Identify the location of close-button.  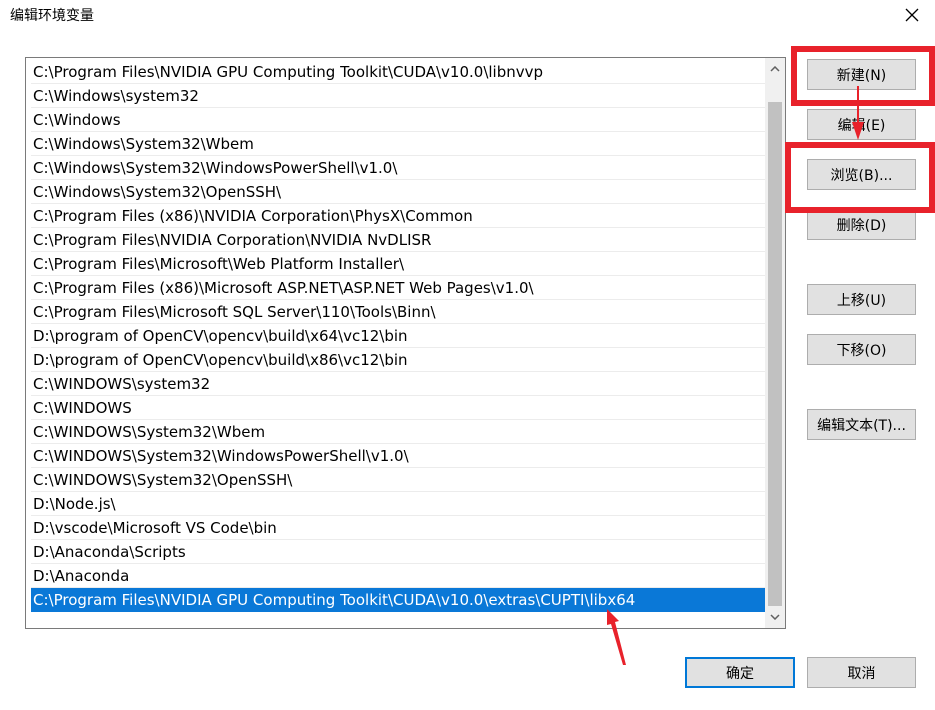
(912, 15).